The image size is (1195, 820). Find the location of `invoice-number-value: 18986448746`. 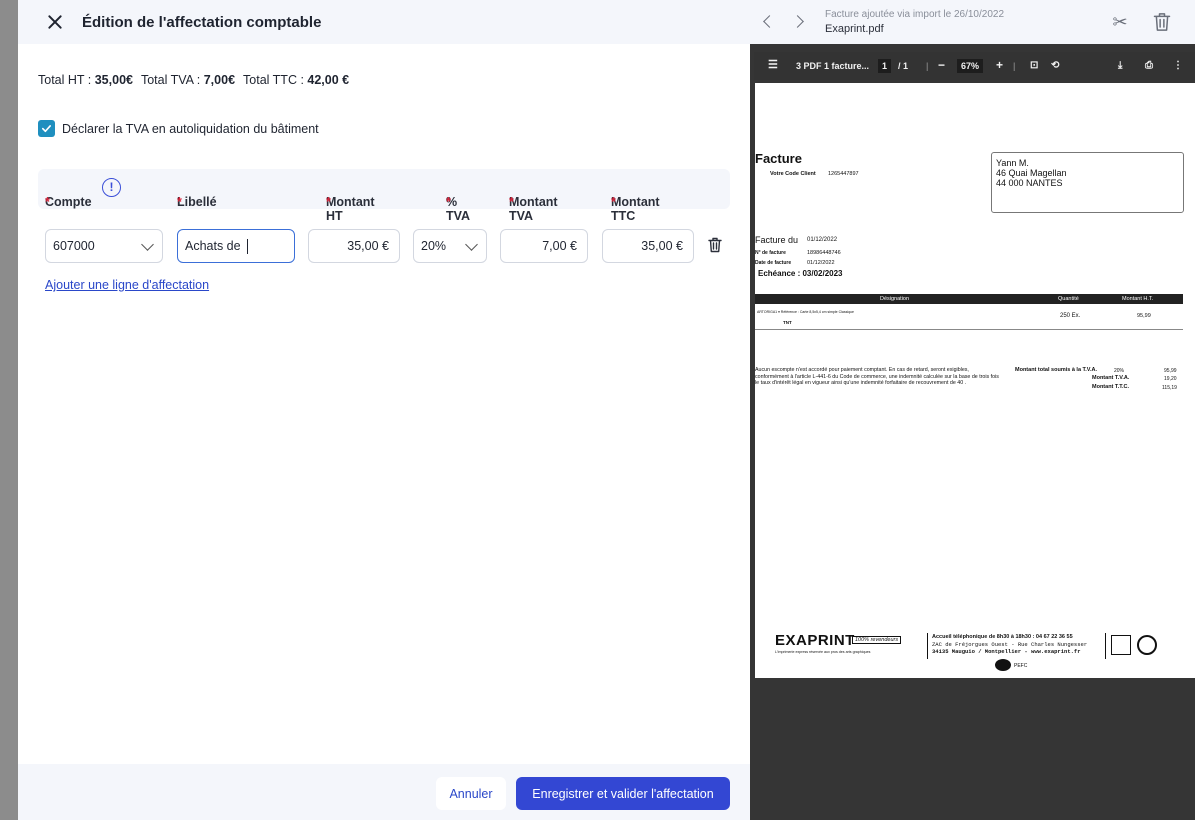

invoice-number-value: 18986448746 is located at coordinates (824, 253).